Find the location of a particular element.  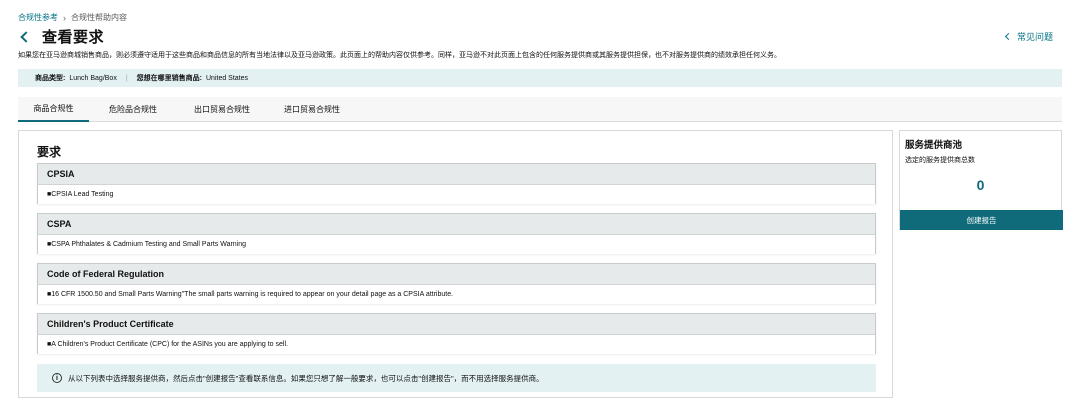

requirements-title: 要求 is located at coordinates (49, 152).